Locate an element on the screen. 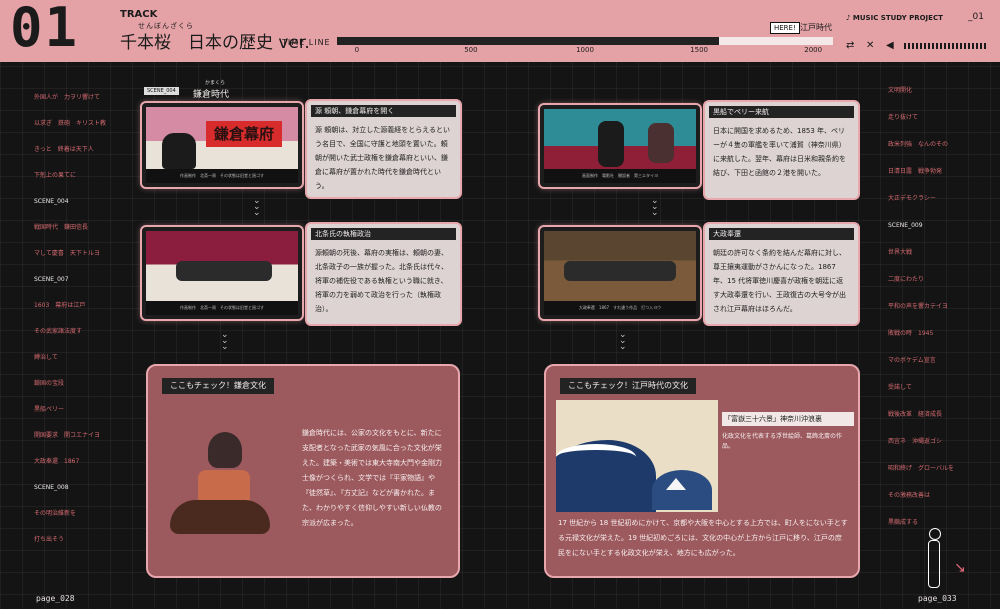 Image resolution: width=1000 pixels, height=609 pixels. video-thumbnail: 大政奉還 1867 すれ違う作品 打つ入ヨウ is located at coordinates (620, 273).